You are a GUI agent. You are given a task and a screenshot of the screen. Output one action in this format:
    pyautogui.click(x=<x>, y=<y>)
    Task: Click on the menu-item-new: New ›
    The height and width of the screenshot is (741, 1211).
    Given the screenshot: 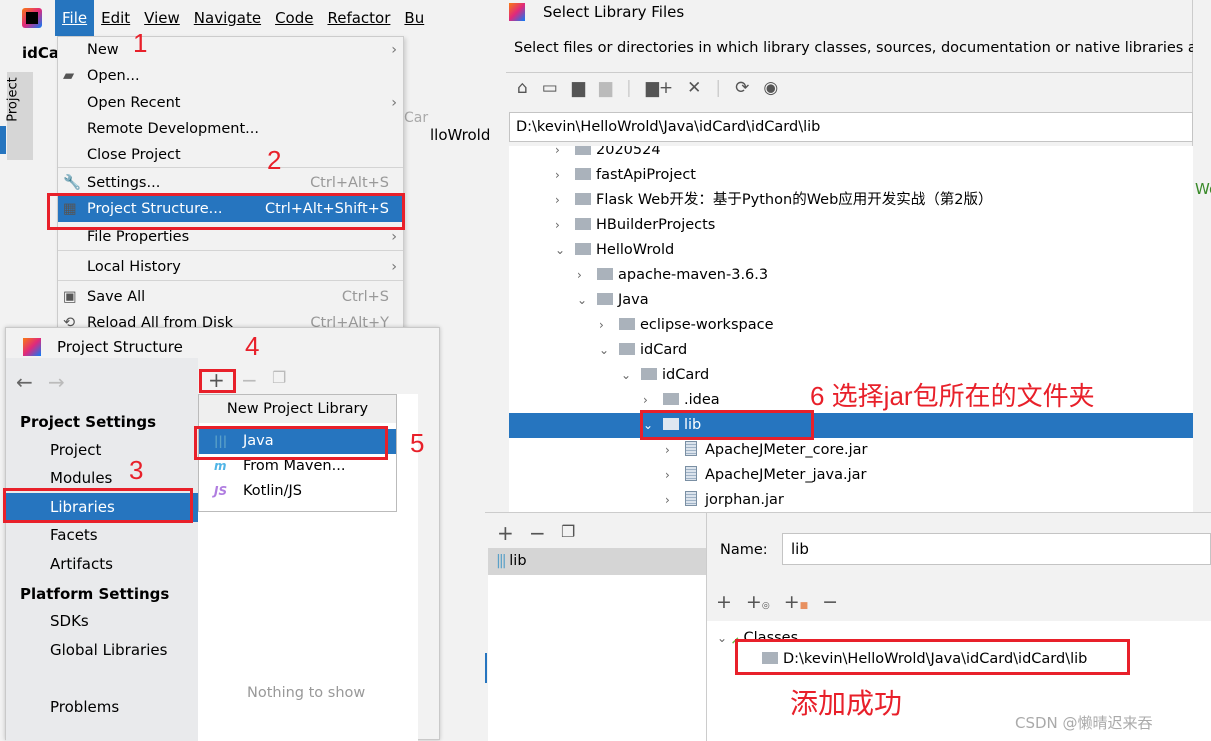 What is the action you would take?
    pyautogui.click(x=230, y=50)
    